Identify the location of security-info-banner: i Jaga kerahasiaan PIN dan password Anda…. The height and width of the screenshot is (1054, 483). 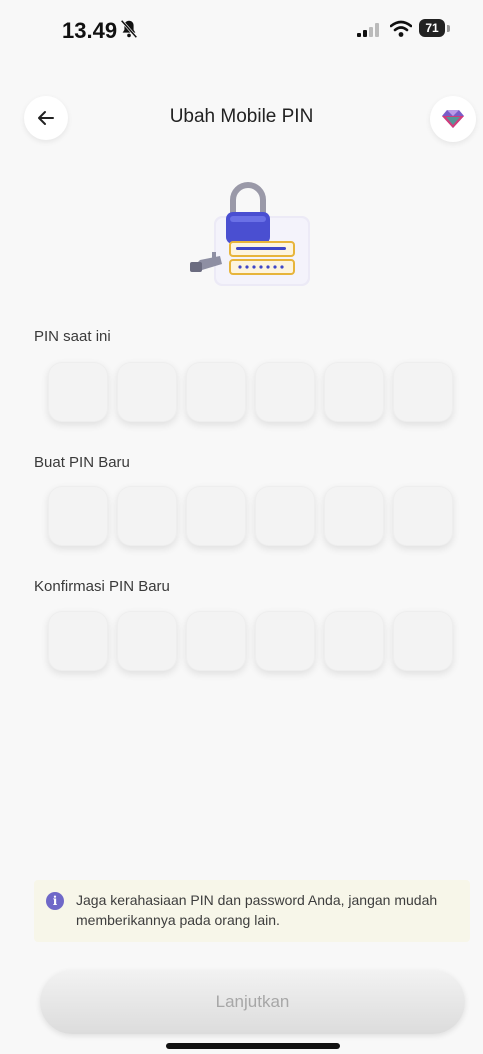
(252, 911).